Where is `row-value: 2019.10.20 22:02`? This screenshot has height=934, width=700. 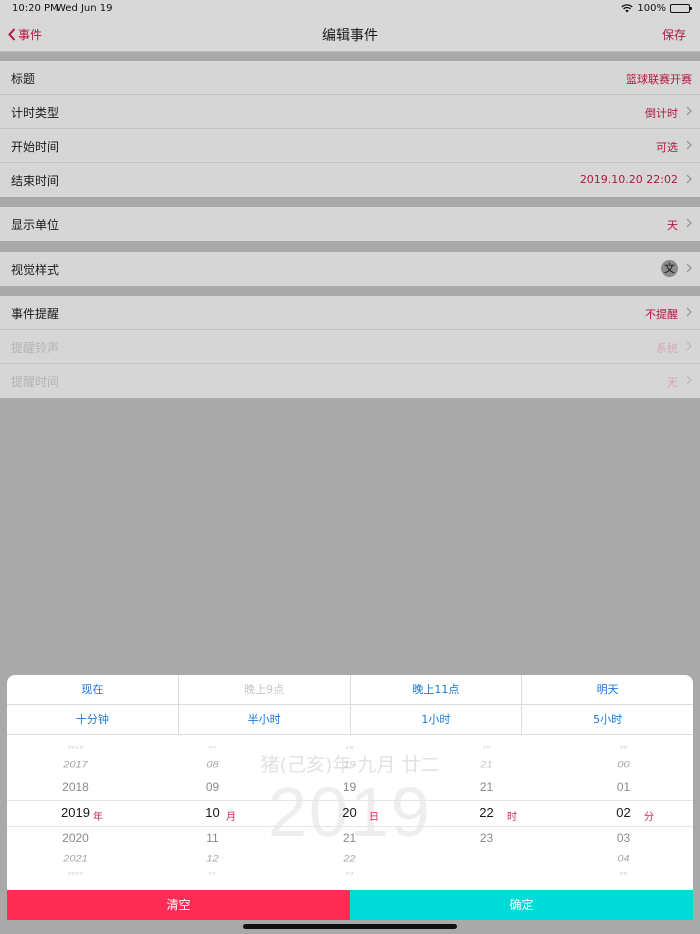
row-value: 2019.10.20 22:02 is located at coordinates (628, 179).